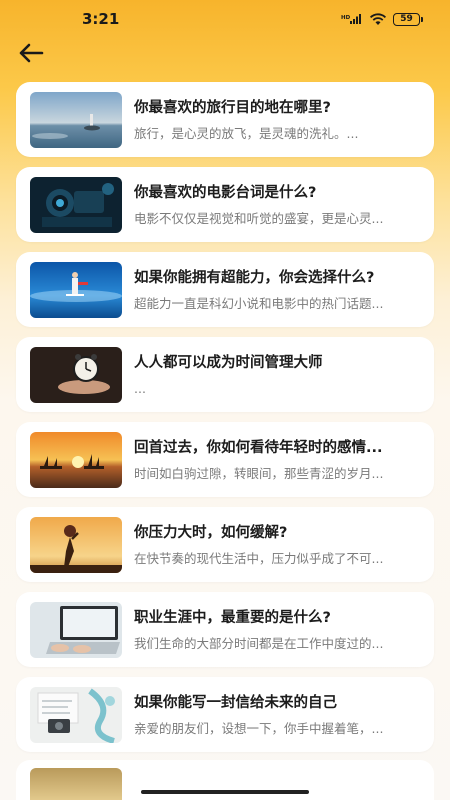 This screenshot has width=450, height=800. What do you see at coordinates (254, 277) in the screenshot?
I see `article-title: 如果你能拥有超能力，你会选择什么?` at bounding box center [254, 277].